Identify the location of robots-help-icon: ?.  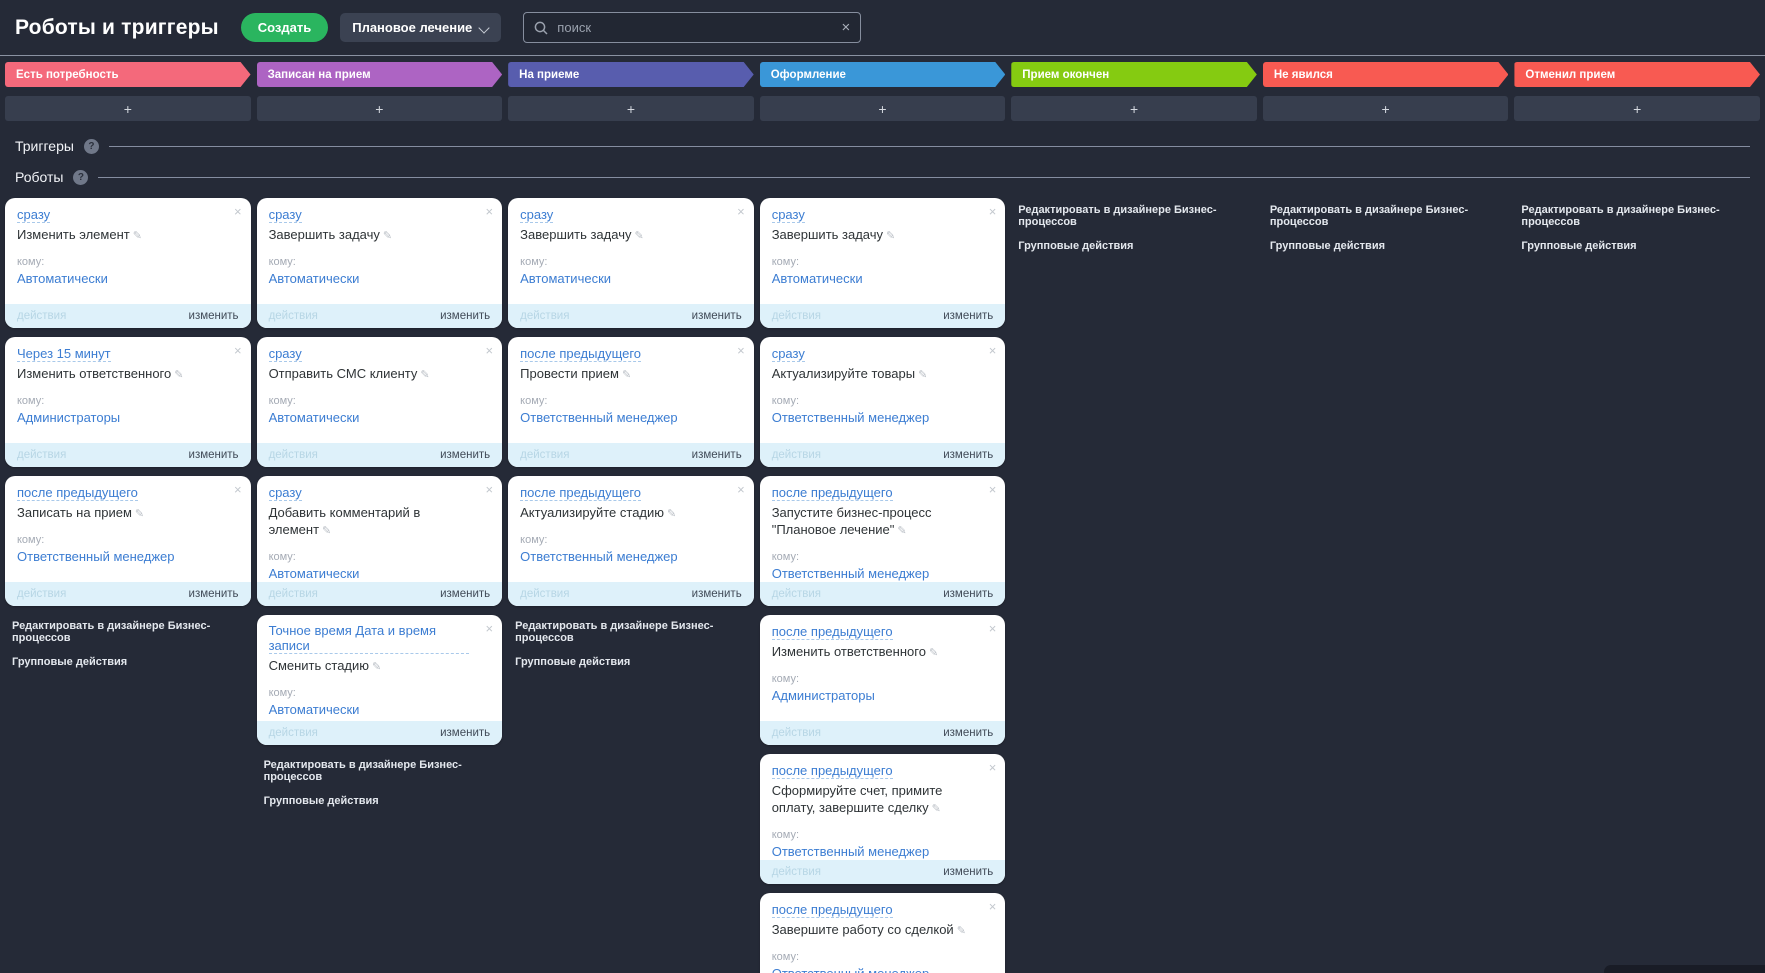
(81, 177).